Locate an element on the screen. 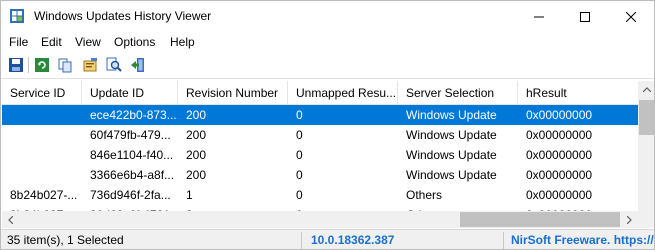  close-icon is located at coordinates (631, 16).